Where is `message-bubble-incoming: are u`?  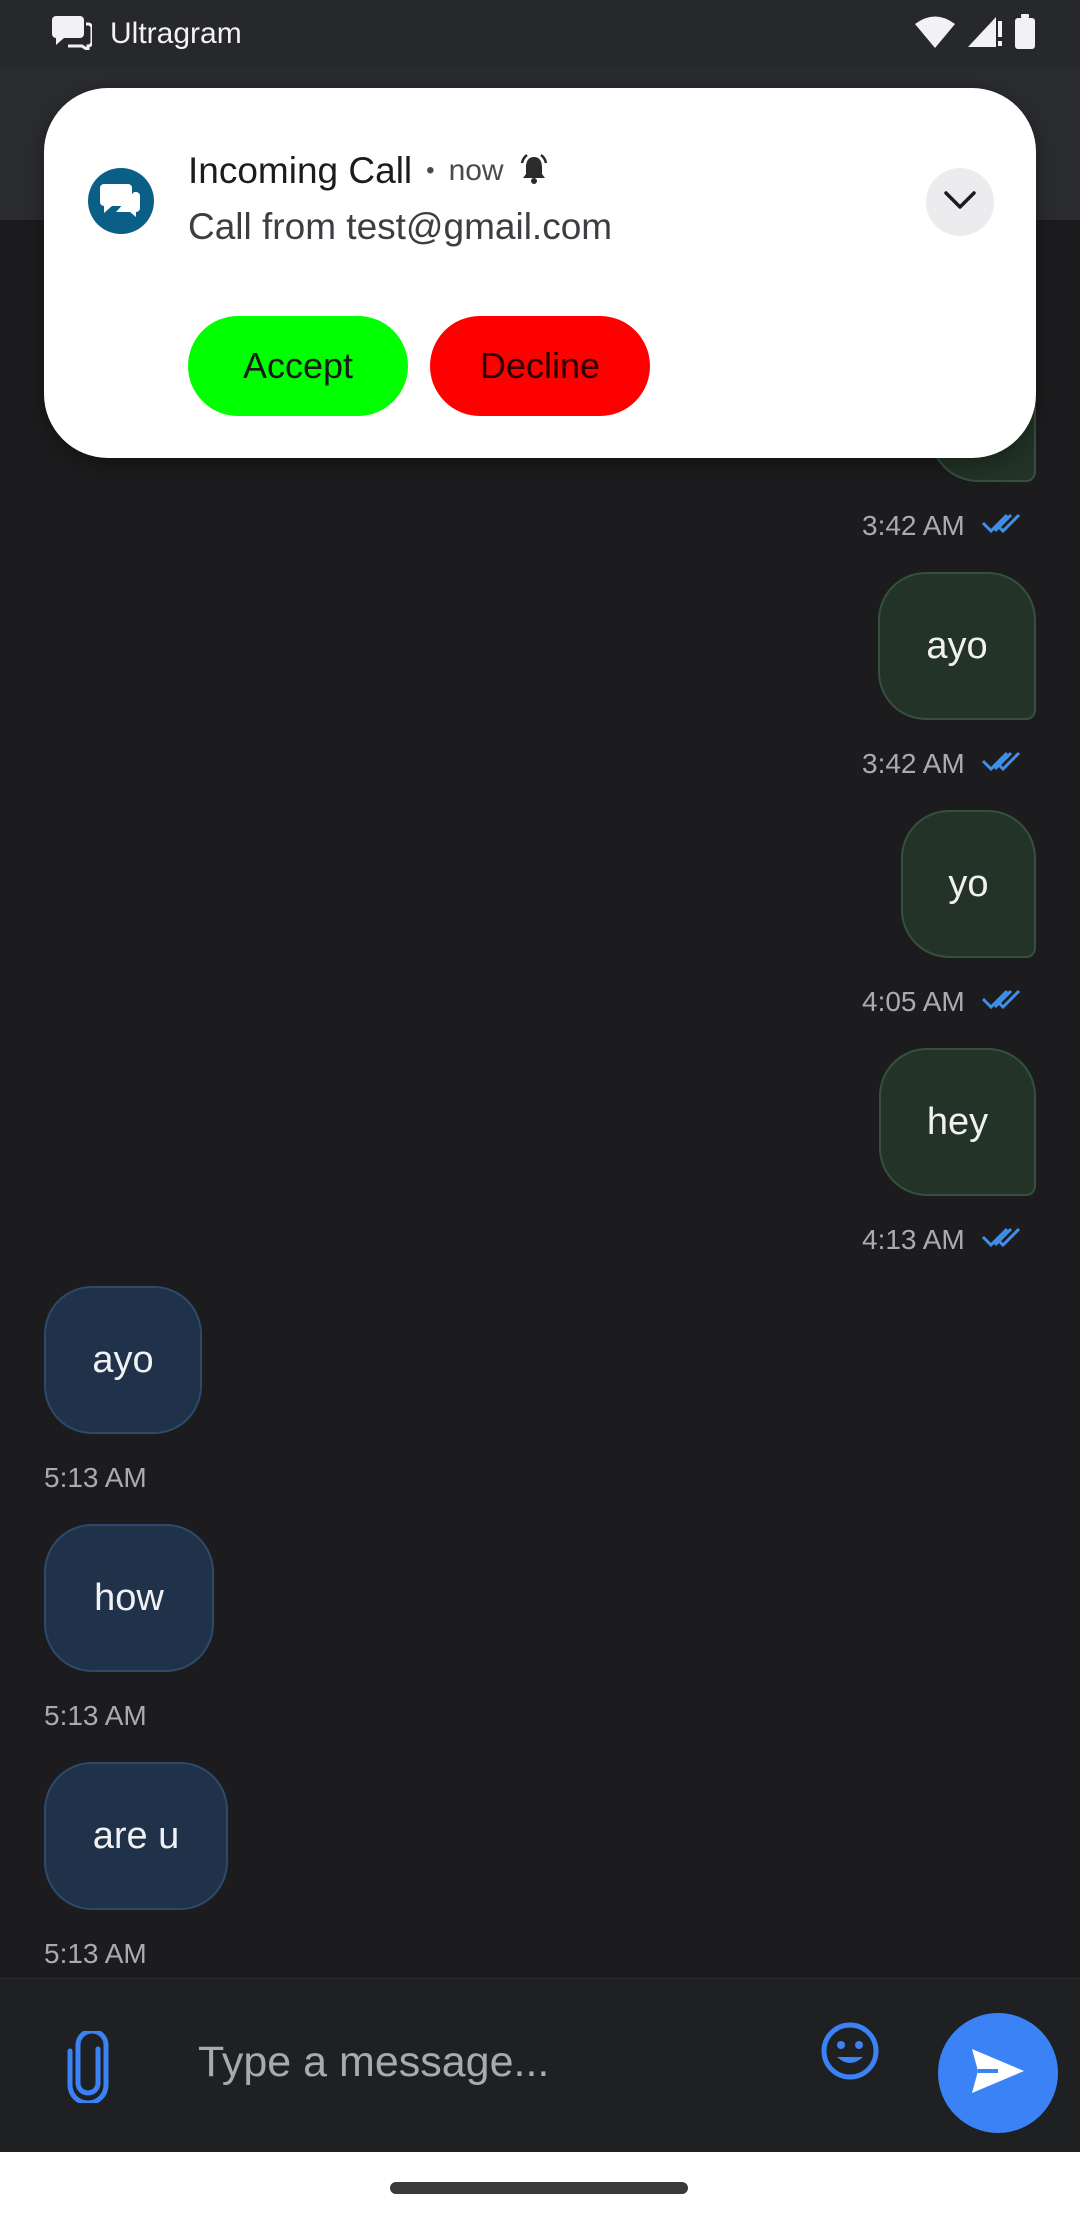 message-bubble-incoming: are u is located at coordinates (136, 1836).